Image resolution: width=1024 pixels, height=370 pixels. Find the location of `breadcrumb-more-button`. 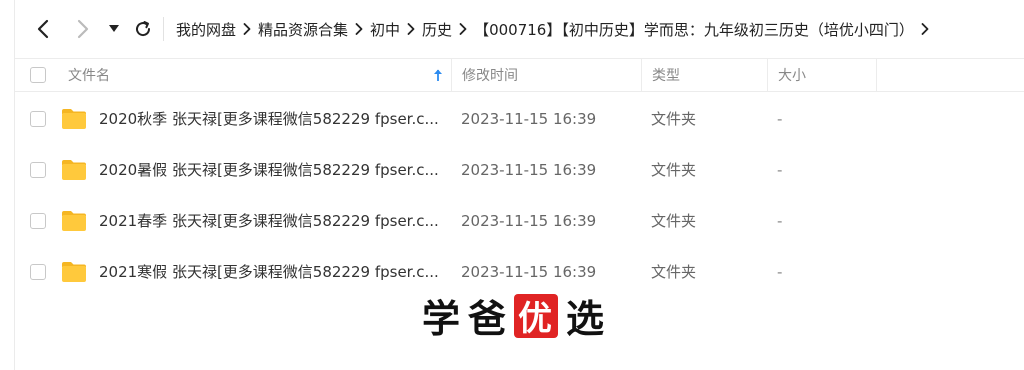

breadcrumb-more-button is located at coordinates (925, 29).